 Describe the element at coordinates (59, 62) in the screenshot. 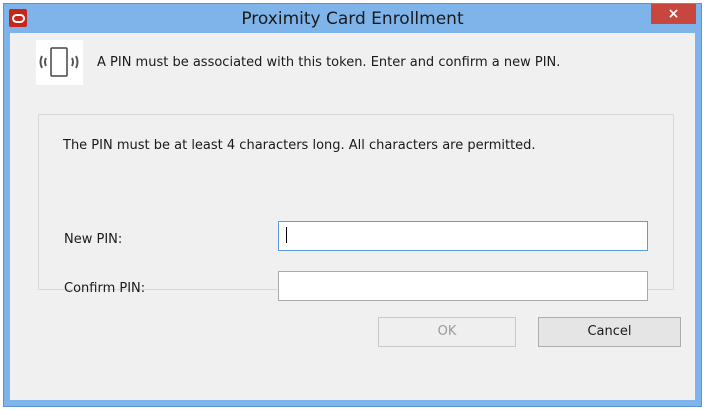

I see `proximity-card-icon` at that location.